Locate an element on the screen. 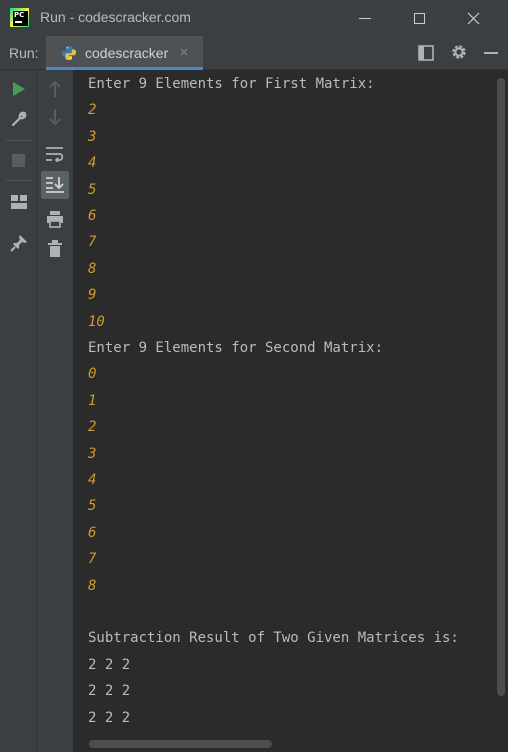  console-toolbar is located at coordinates (55, 411).